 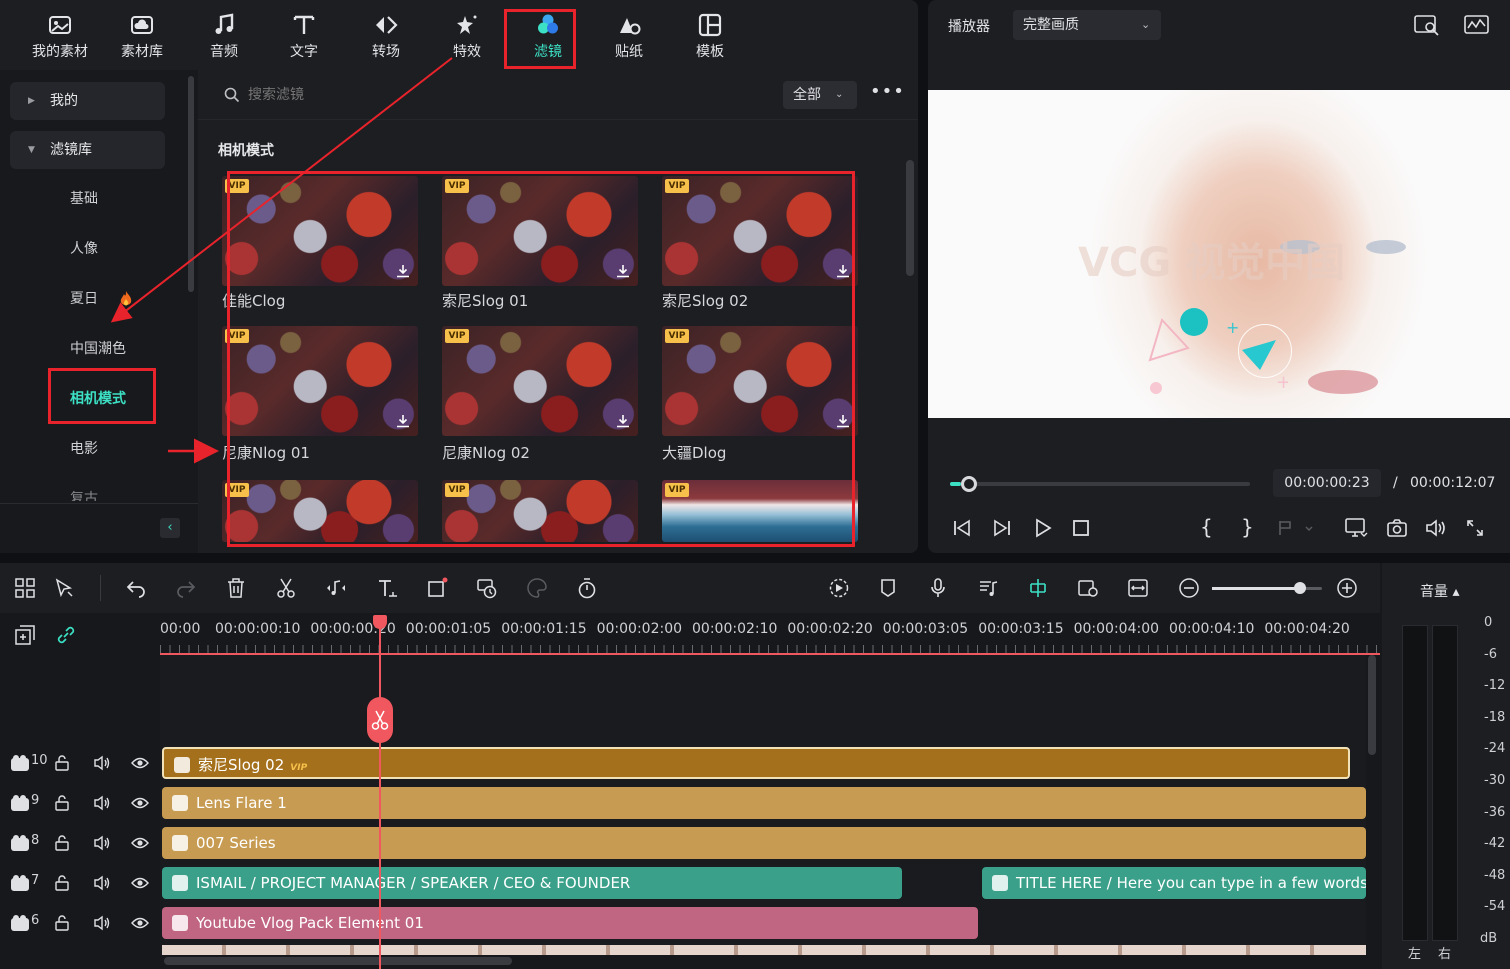 What do you see at coordinates (1087, 25) in the screenshot?
I see `quality-dropdown: 完整画质 ⌄` at bounding box center [1087, 25].